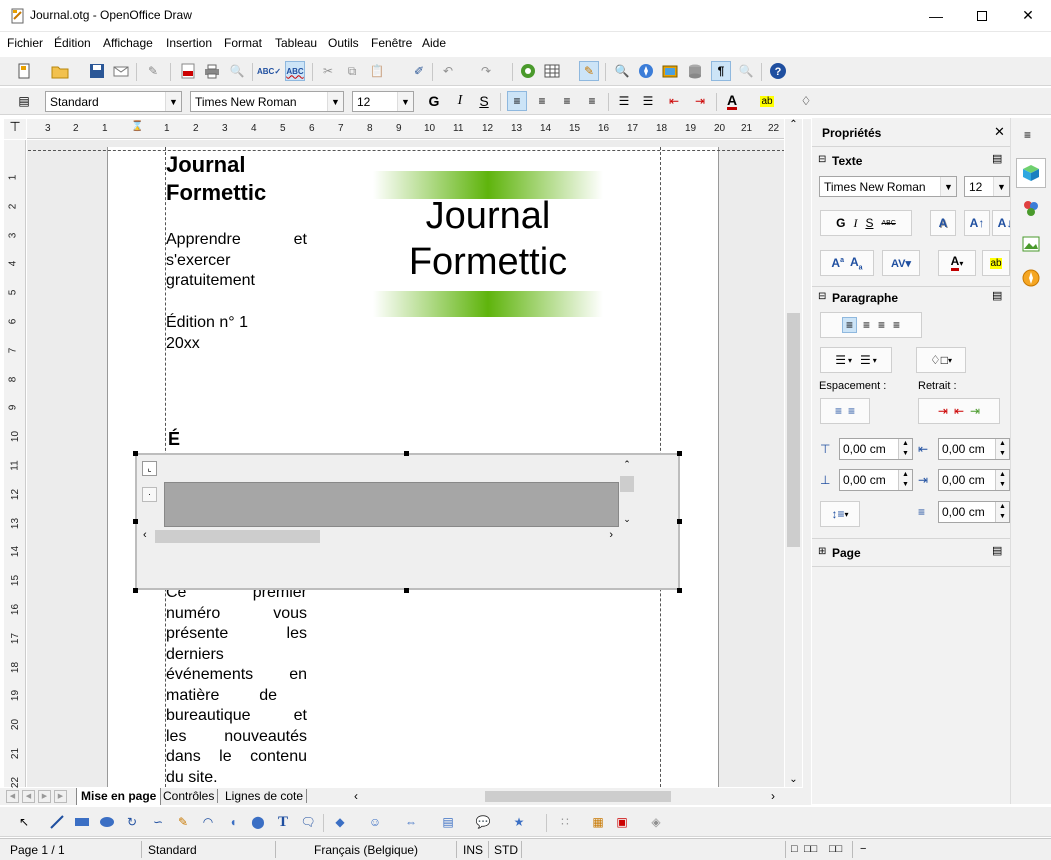 The height and width of the screenshot is (860, 1051). Describe the element at coordinates (646, 71) in the screenshot. I see `navigator-button` at that location.